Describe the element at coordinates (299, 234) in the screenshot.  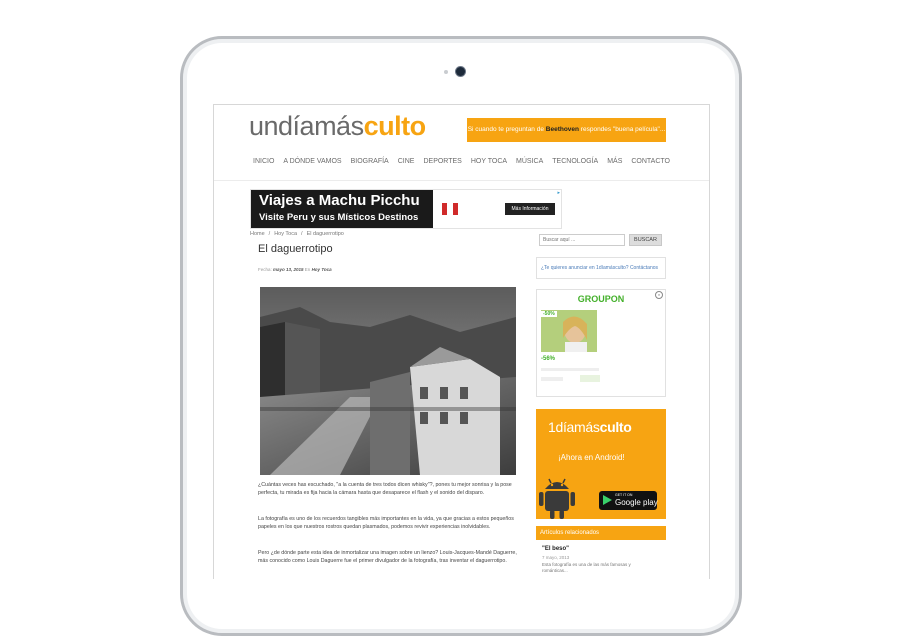
I see `breadcrumb: Home / Hoy Toca / El daguerrotipo` at that location.